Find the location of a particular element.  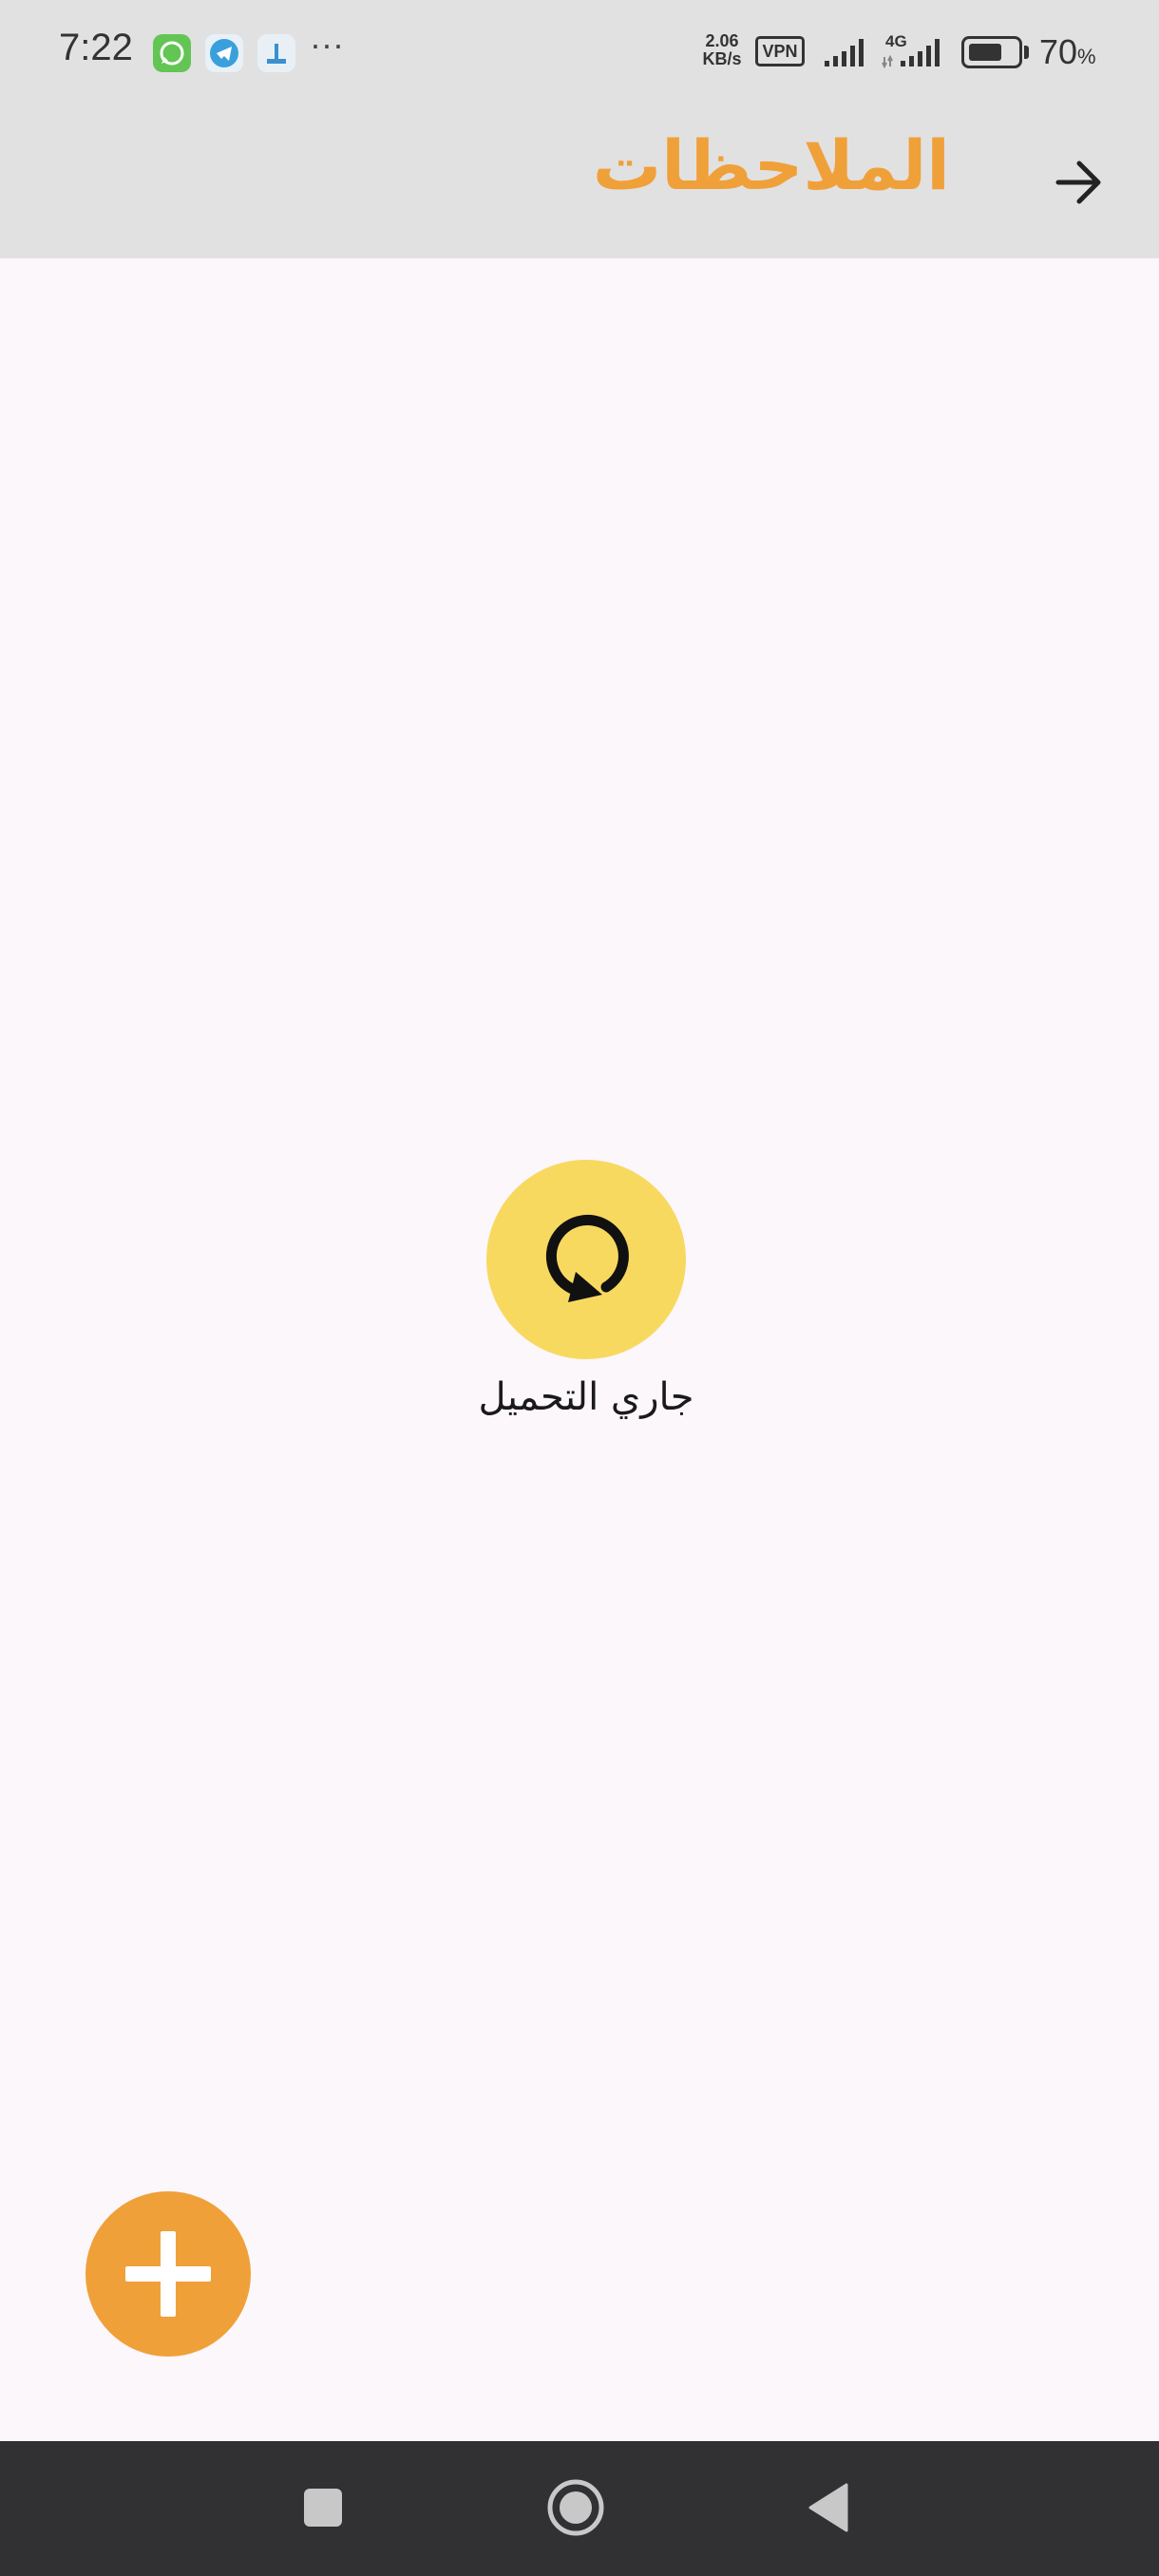

refresh-icon is located at coordinates (587, 1258).